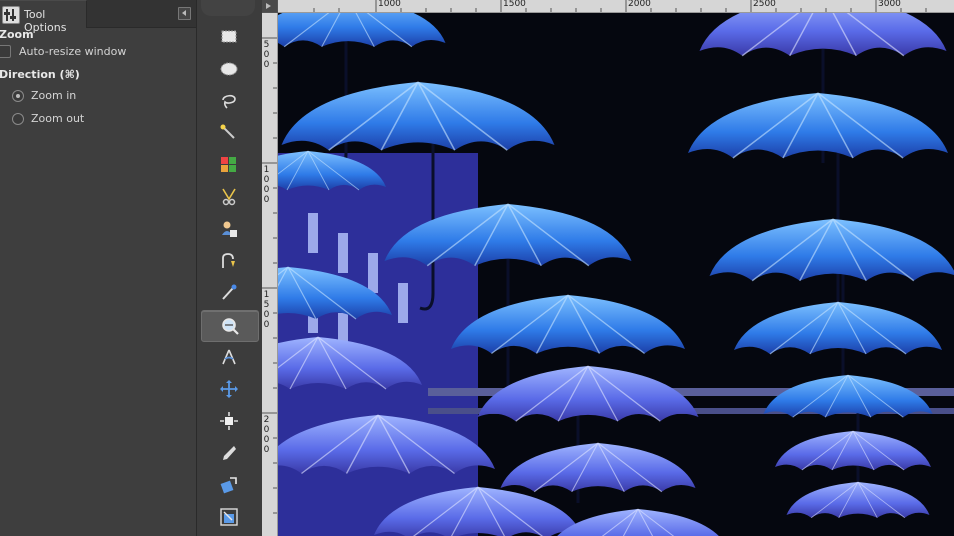 This screenshot has width=954, height=536. Describe the element at coordinates (18, 119) in the screenshot. I see `zoom-out-radio` at that location.